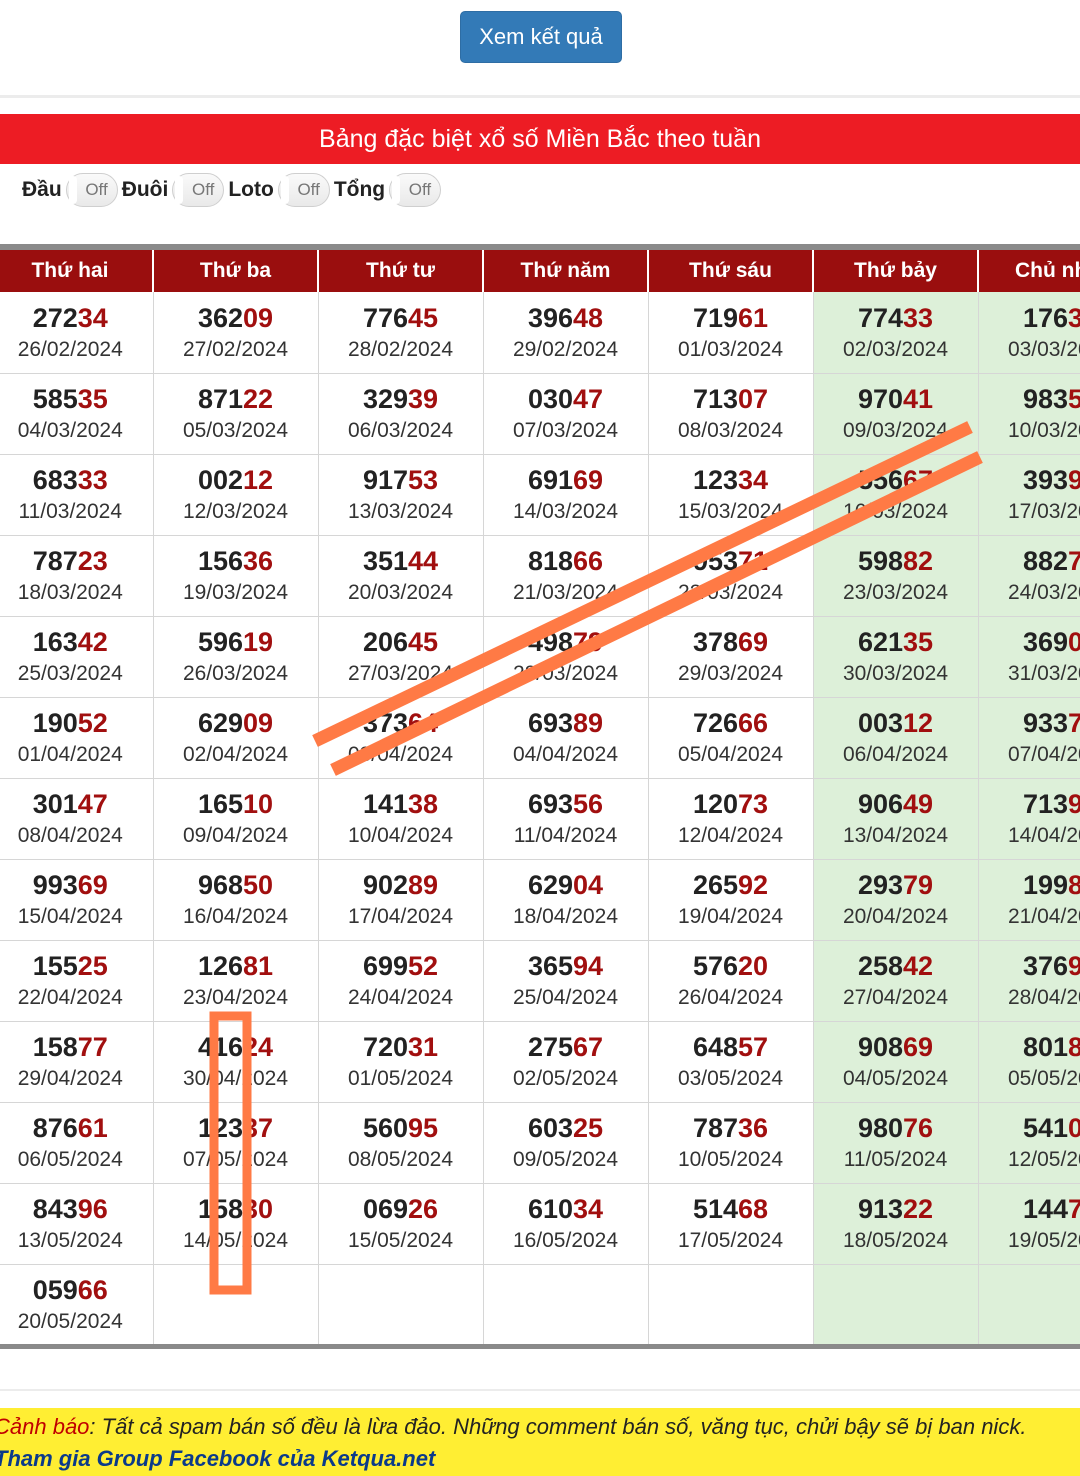 The width and height of the screenshot is (1080, 1476). I want to click on draw-date: 17/03/2024, so click(1043, 511).